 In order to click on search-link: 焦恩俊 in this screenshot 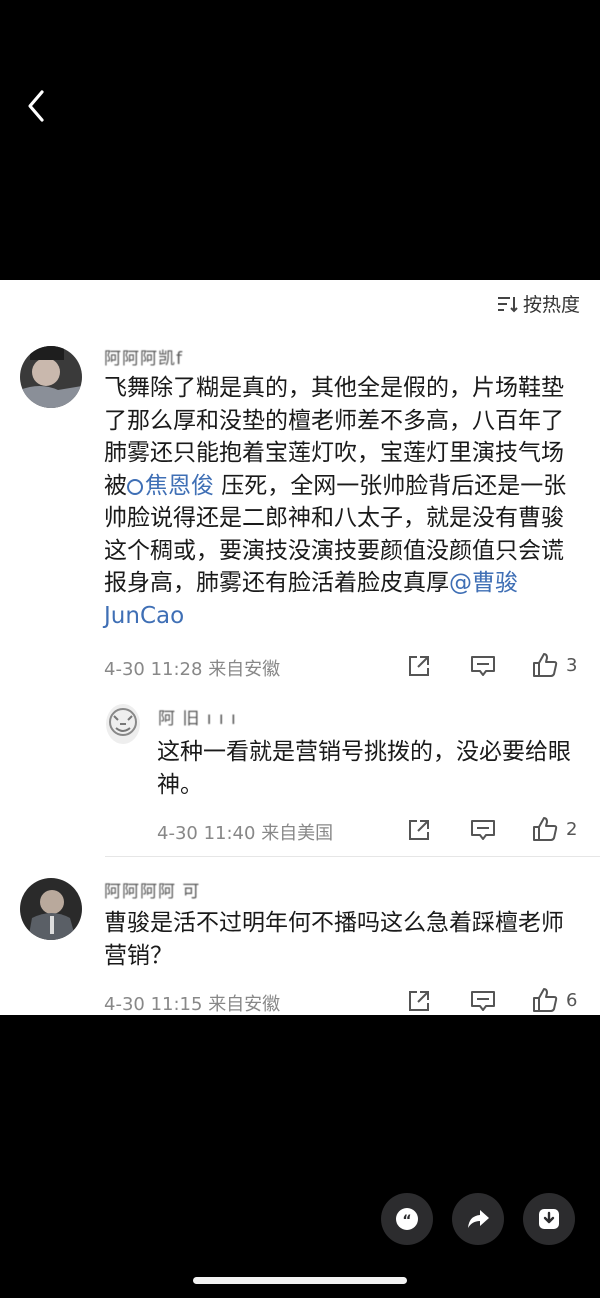, I will do `click(170, 486)`.